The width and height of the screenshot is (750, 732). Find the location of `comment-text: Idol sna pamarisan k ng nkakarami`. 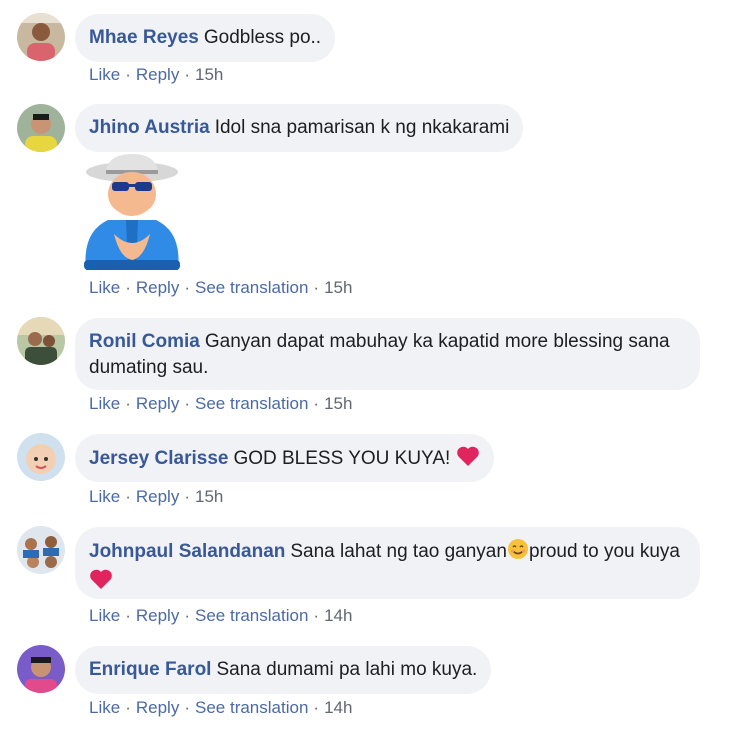

comment-text: Idol sna pamarisan k ng nkakarami is located at coordinates (362, 127).